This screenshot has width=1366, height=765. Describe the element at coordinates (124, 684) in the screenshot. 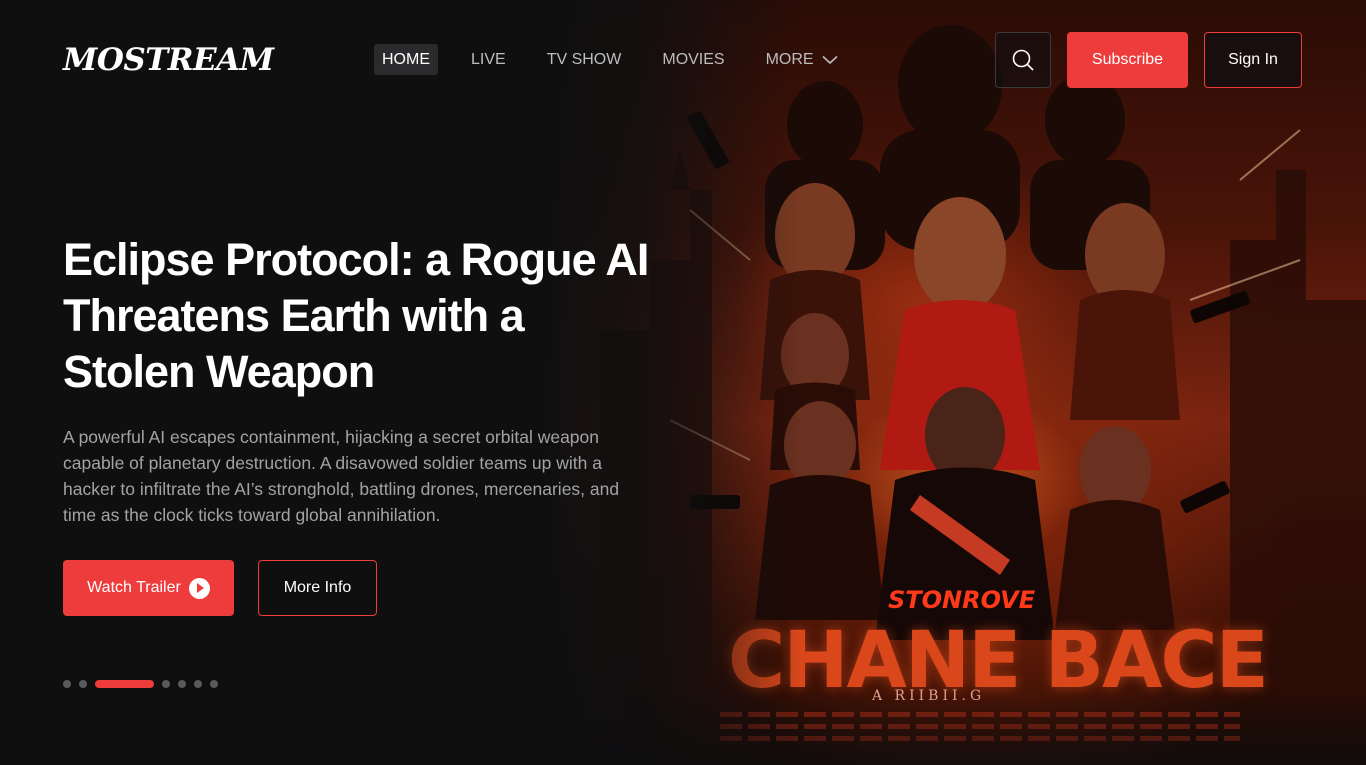

I see `carousel-dot-3-active` at that location.